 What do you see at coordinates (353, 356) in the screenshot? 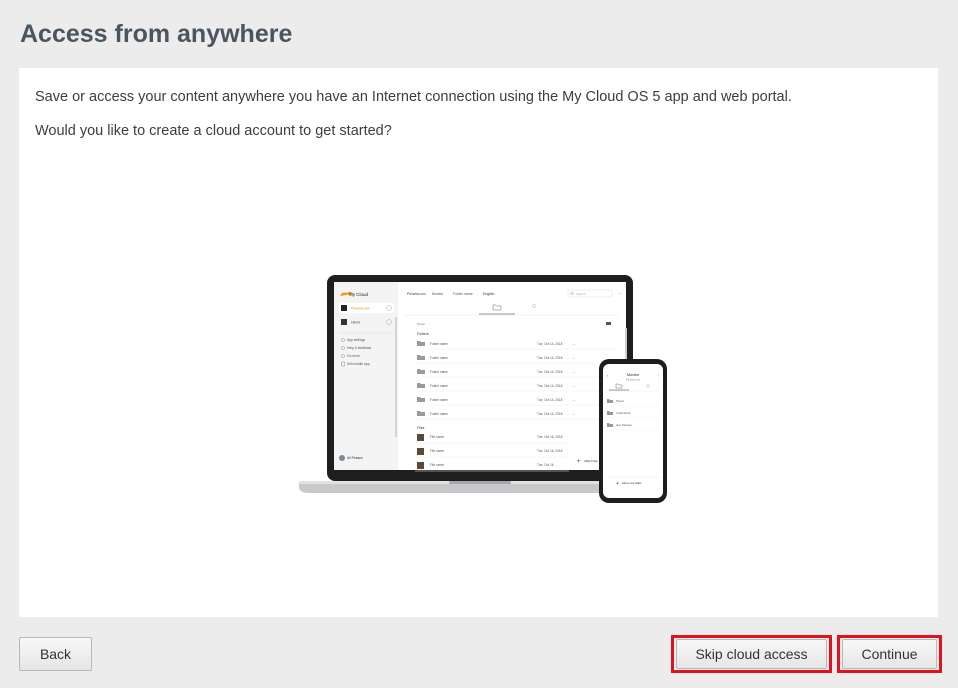
I see `menu-item-3: Go more` at bounding box center [353, 356].